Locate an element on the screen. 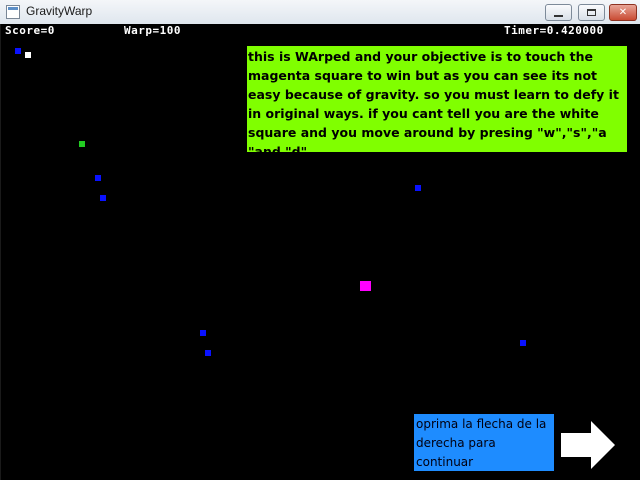 The height and width of the screenshot is (480, 640). warp-pickup-square is located at coordinates (82, 144).